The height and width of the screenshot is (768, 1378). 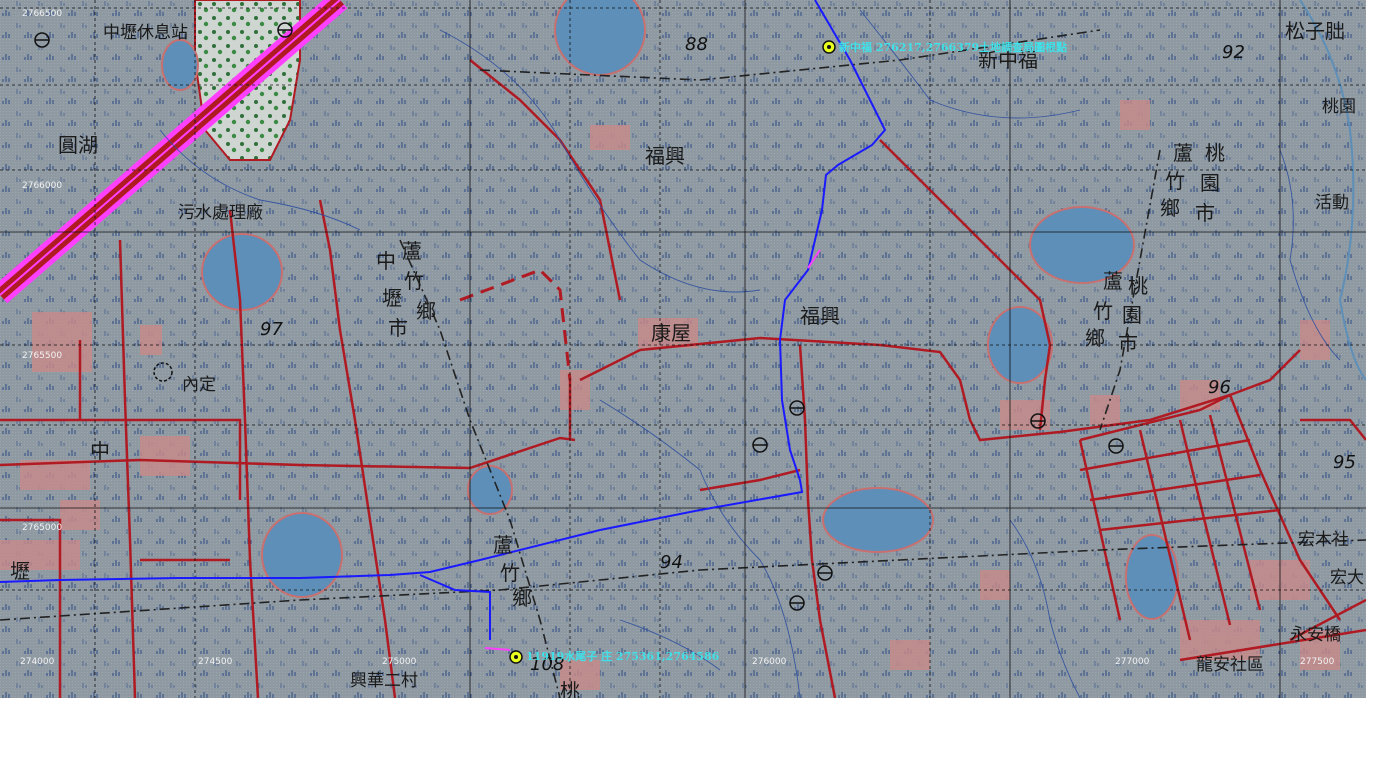 What do you see at coordinates (623, 656) in the screenshot?
I see `poi-south-label: 11919水尾子 庄 275361,2764586` at bounding box center [623, 656].